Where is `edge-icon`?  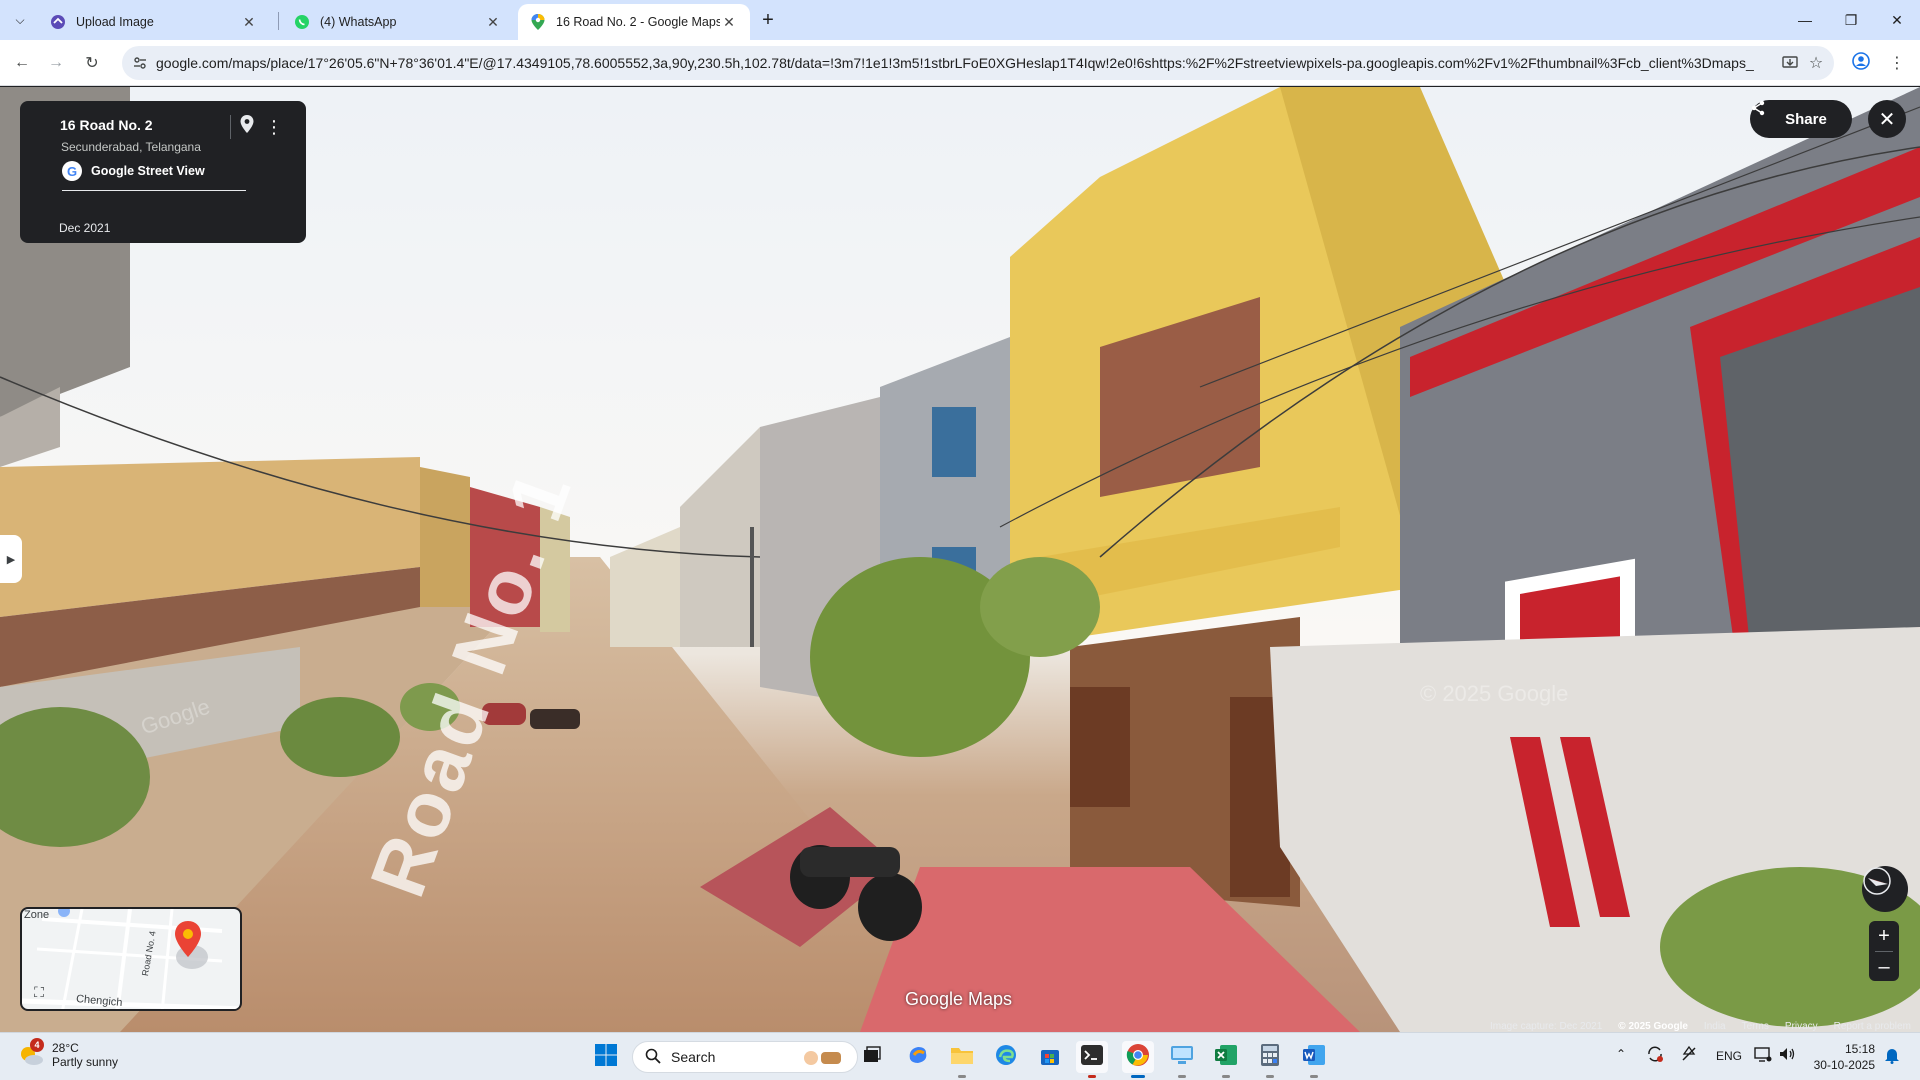
edge-icon is located at coordinates (1006, 1057).